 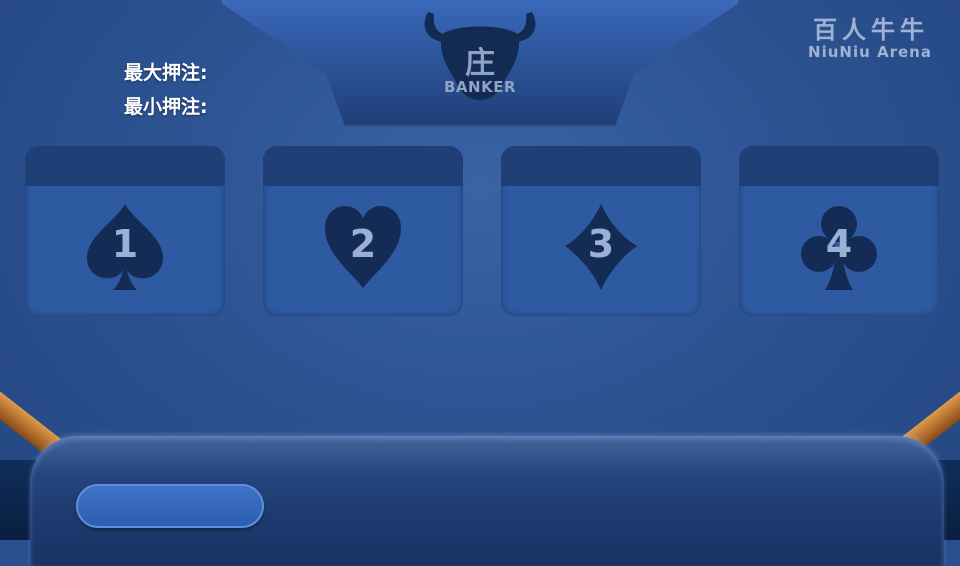 What do you see at coordinates (870, 52) in the screenshot?
I see `brand-name-en: NiuNiu Arena` at bounding box center [870, 52].